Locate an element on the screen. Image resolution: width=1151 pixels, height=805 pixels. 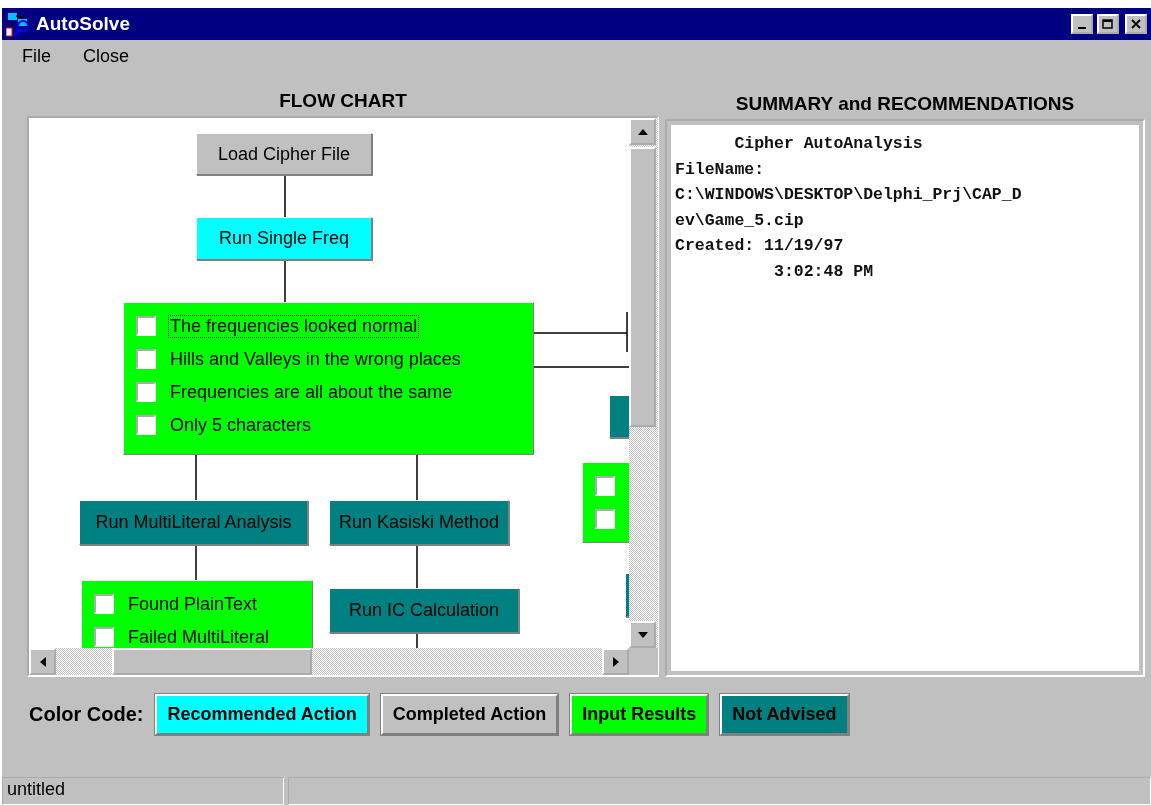
legend-chip: Recommended Action is located at coordinates (262, 714).